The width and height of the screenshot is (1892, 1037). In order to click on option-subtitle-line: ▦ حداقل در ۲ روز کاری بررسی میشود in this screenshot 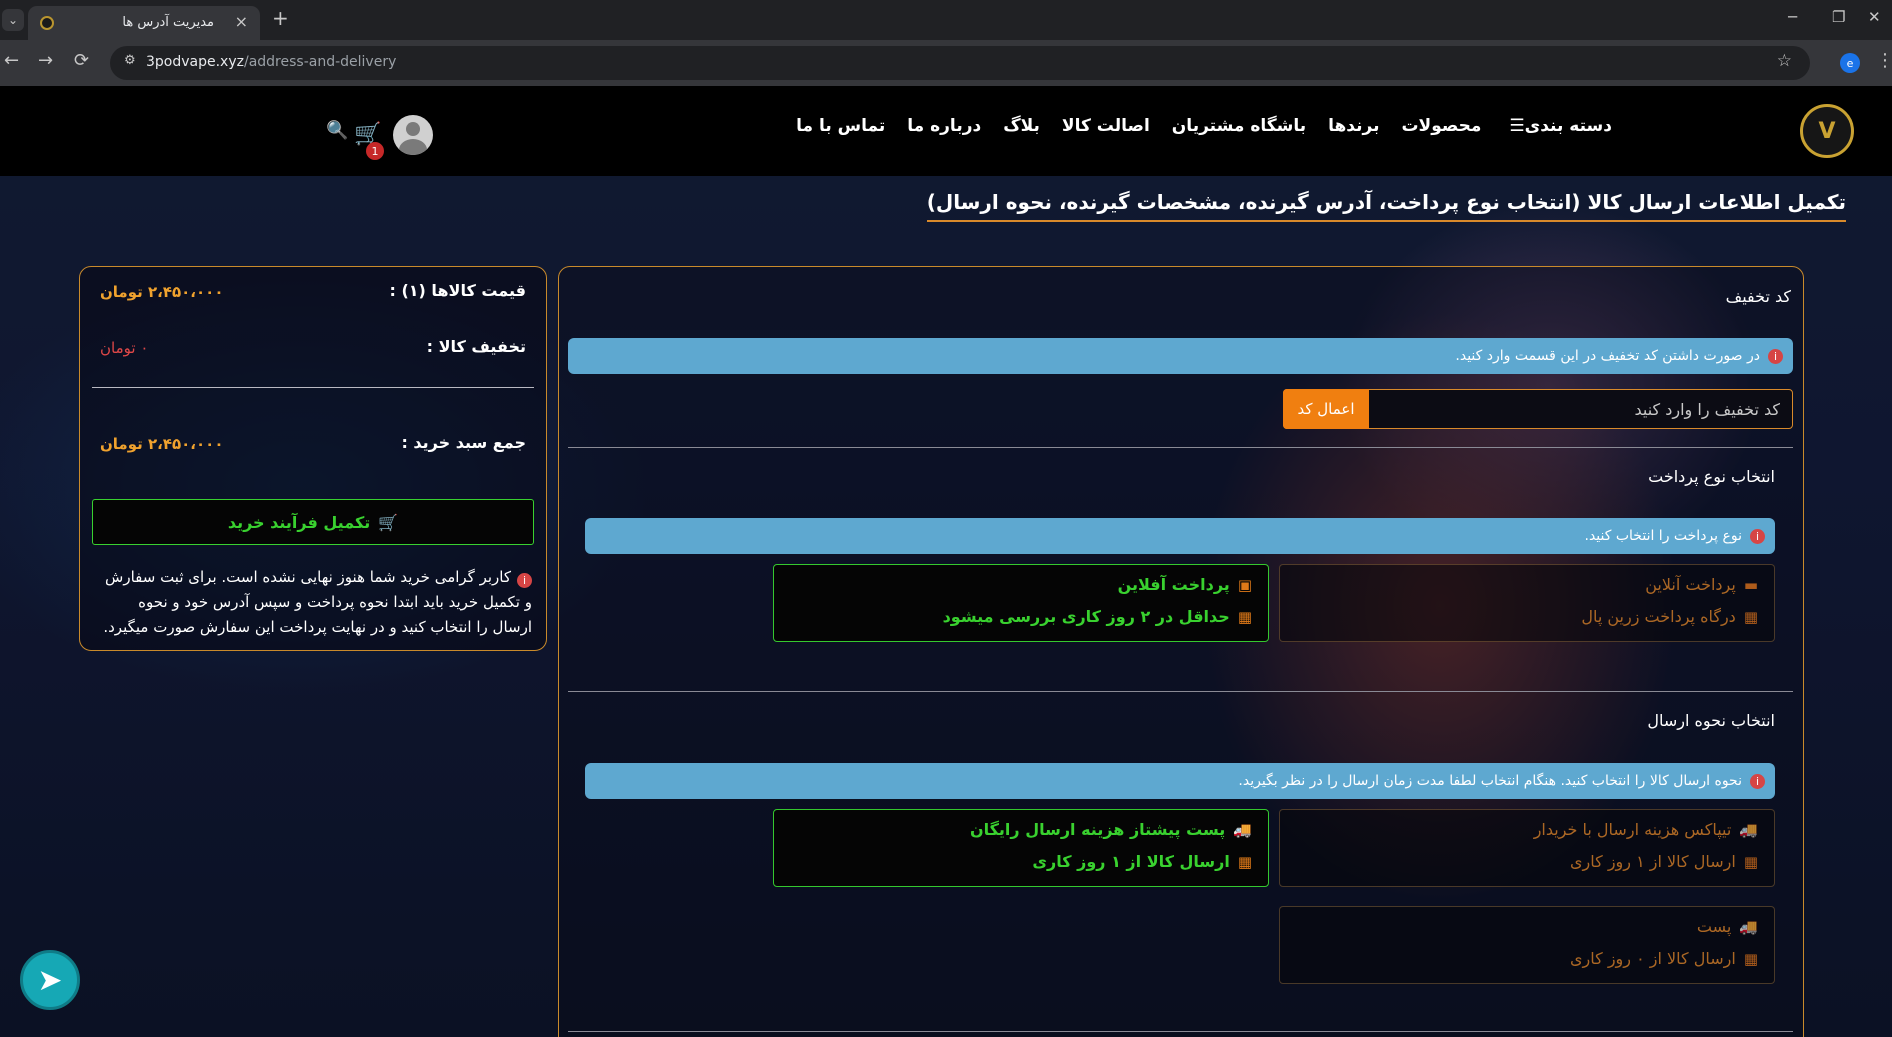, I will do `click(1097, 616)`.